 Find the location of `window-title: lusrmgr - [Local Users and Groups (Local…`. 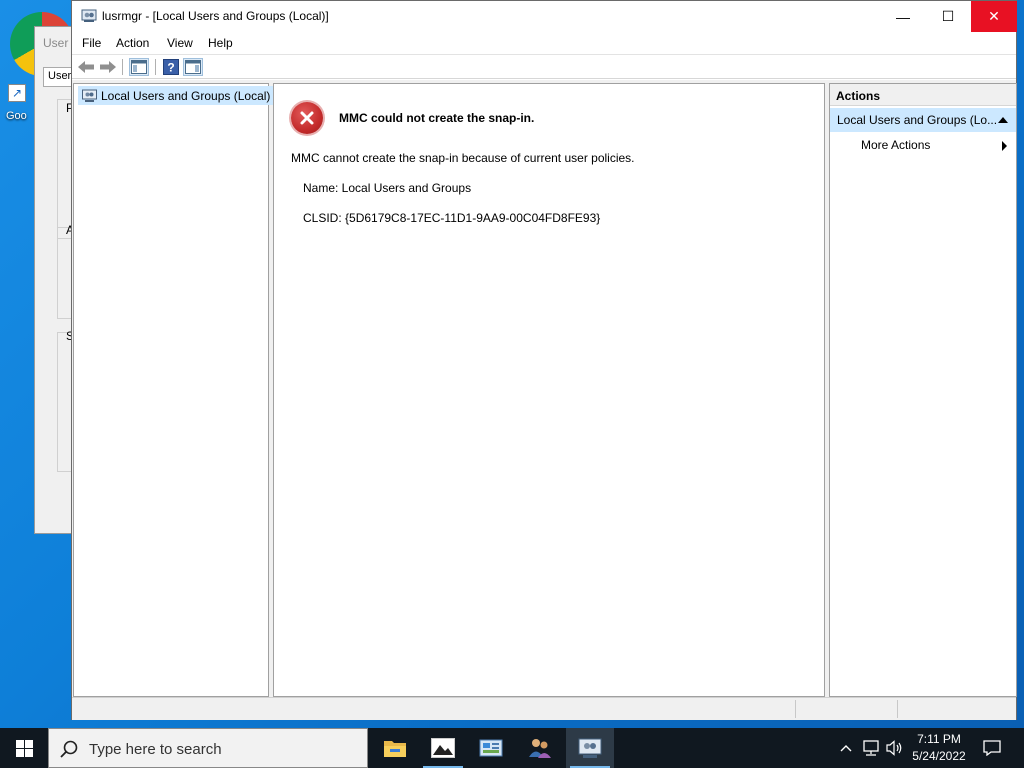

window-title: lusrmgr - [Local Users and Groups (Local… is located at coordinates (215, 16).